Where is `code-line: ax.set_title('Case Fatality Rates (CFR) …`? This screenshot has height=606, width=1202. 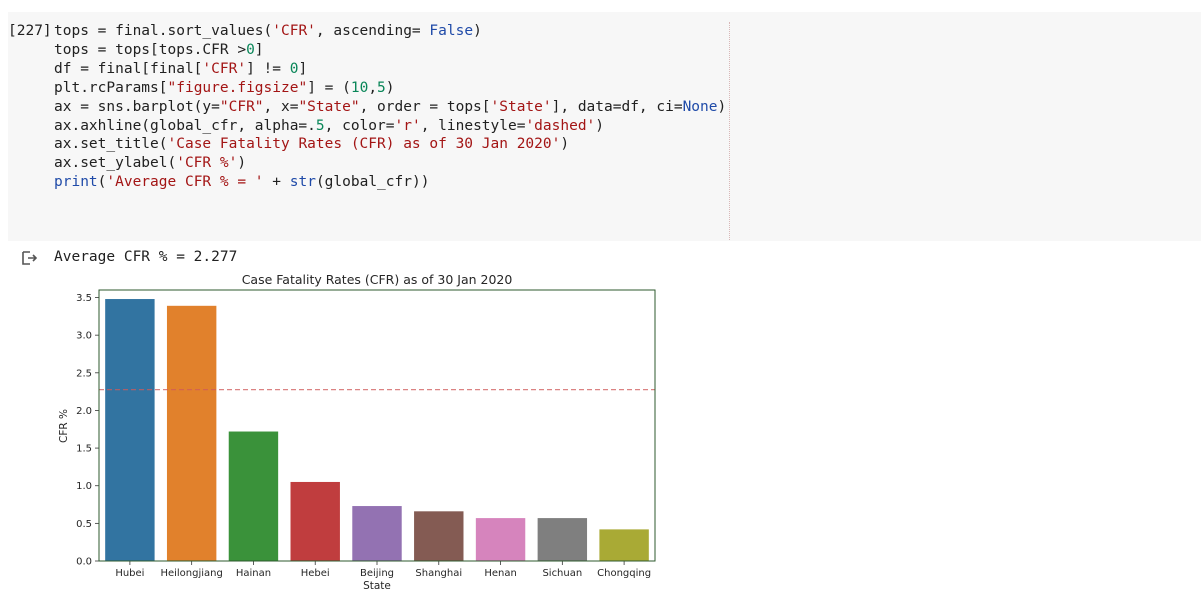
code-line: ax.set_title('Case Fatality Rates (CFR) … is located at coordinates (312, 144).